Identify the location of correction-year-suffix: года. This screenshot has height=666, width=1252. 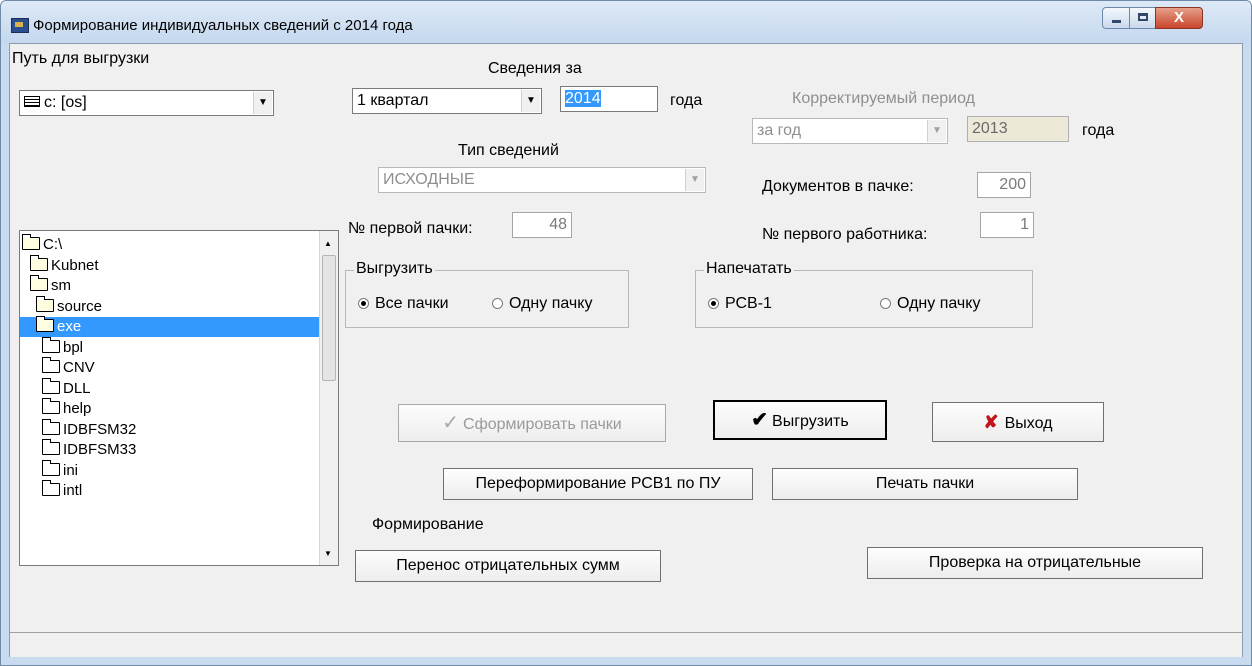
(1098, 130).